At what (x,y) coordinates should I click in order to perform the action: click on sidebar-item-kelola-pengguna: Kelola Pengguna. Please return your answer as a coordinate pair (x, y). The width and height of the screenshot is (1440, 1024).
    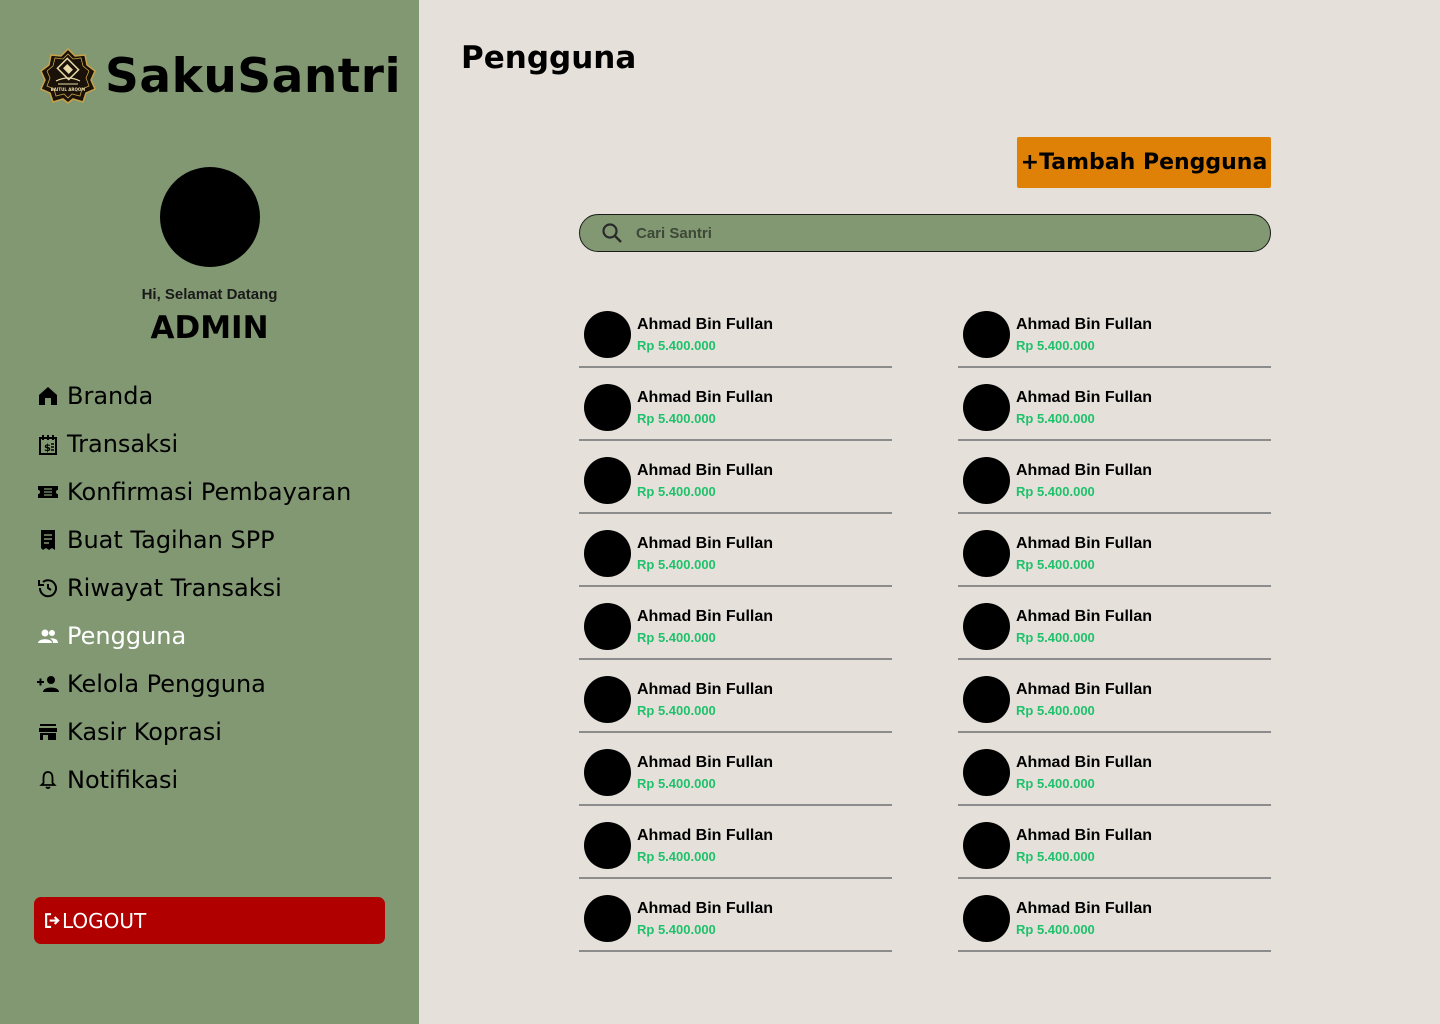
    Looking at the image, I should click on (193, 684).